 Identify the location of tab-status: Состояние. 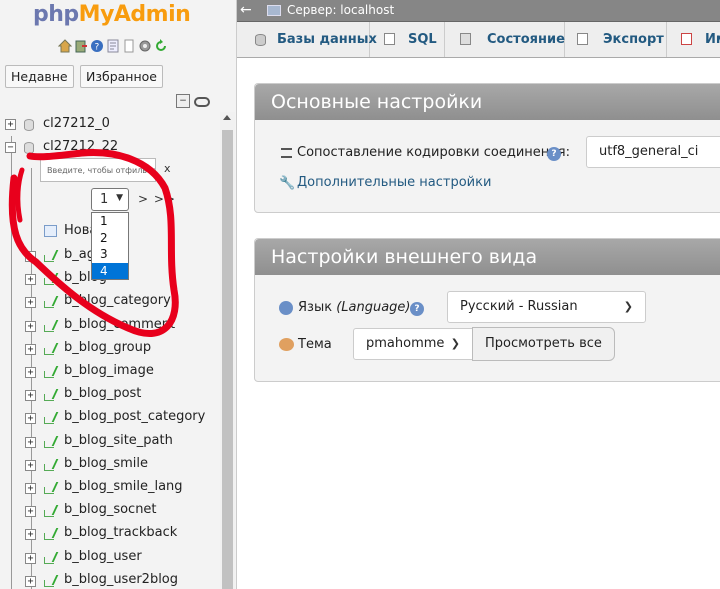
(505, 39).